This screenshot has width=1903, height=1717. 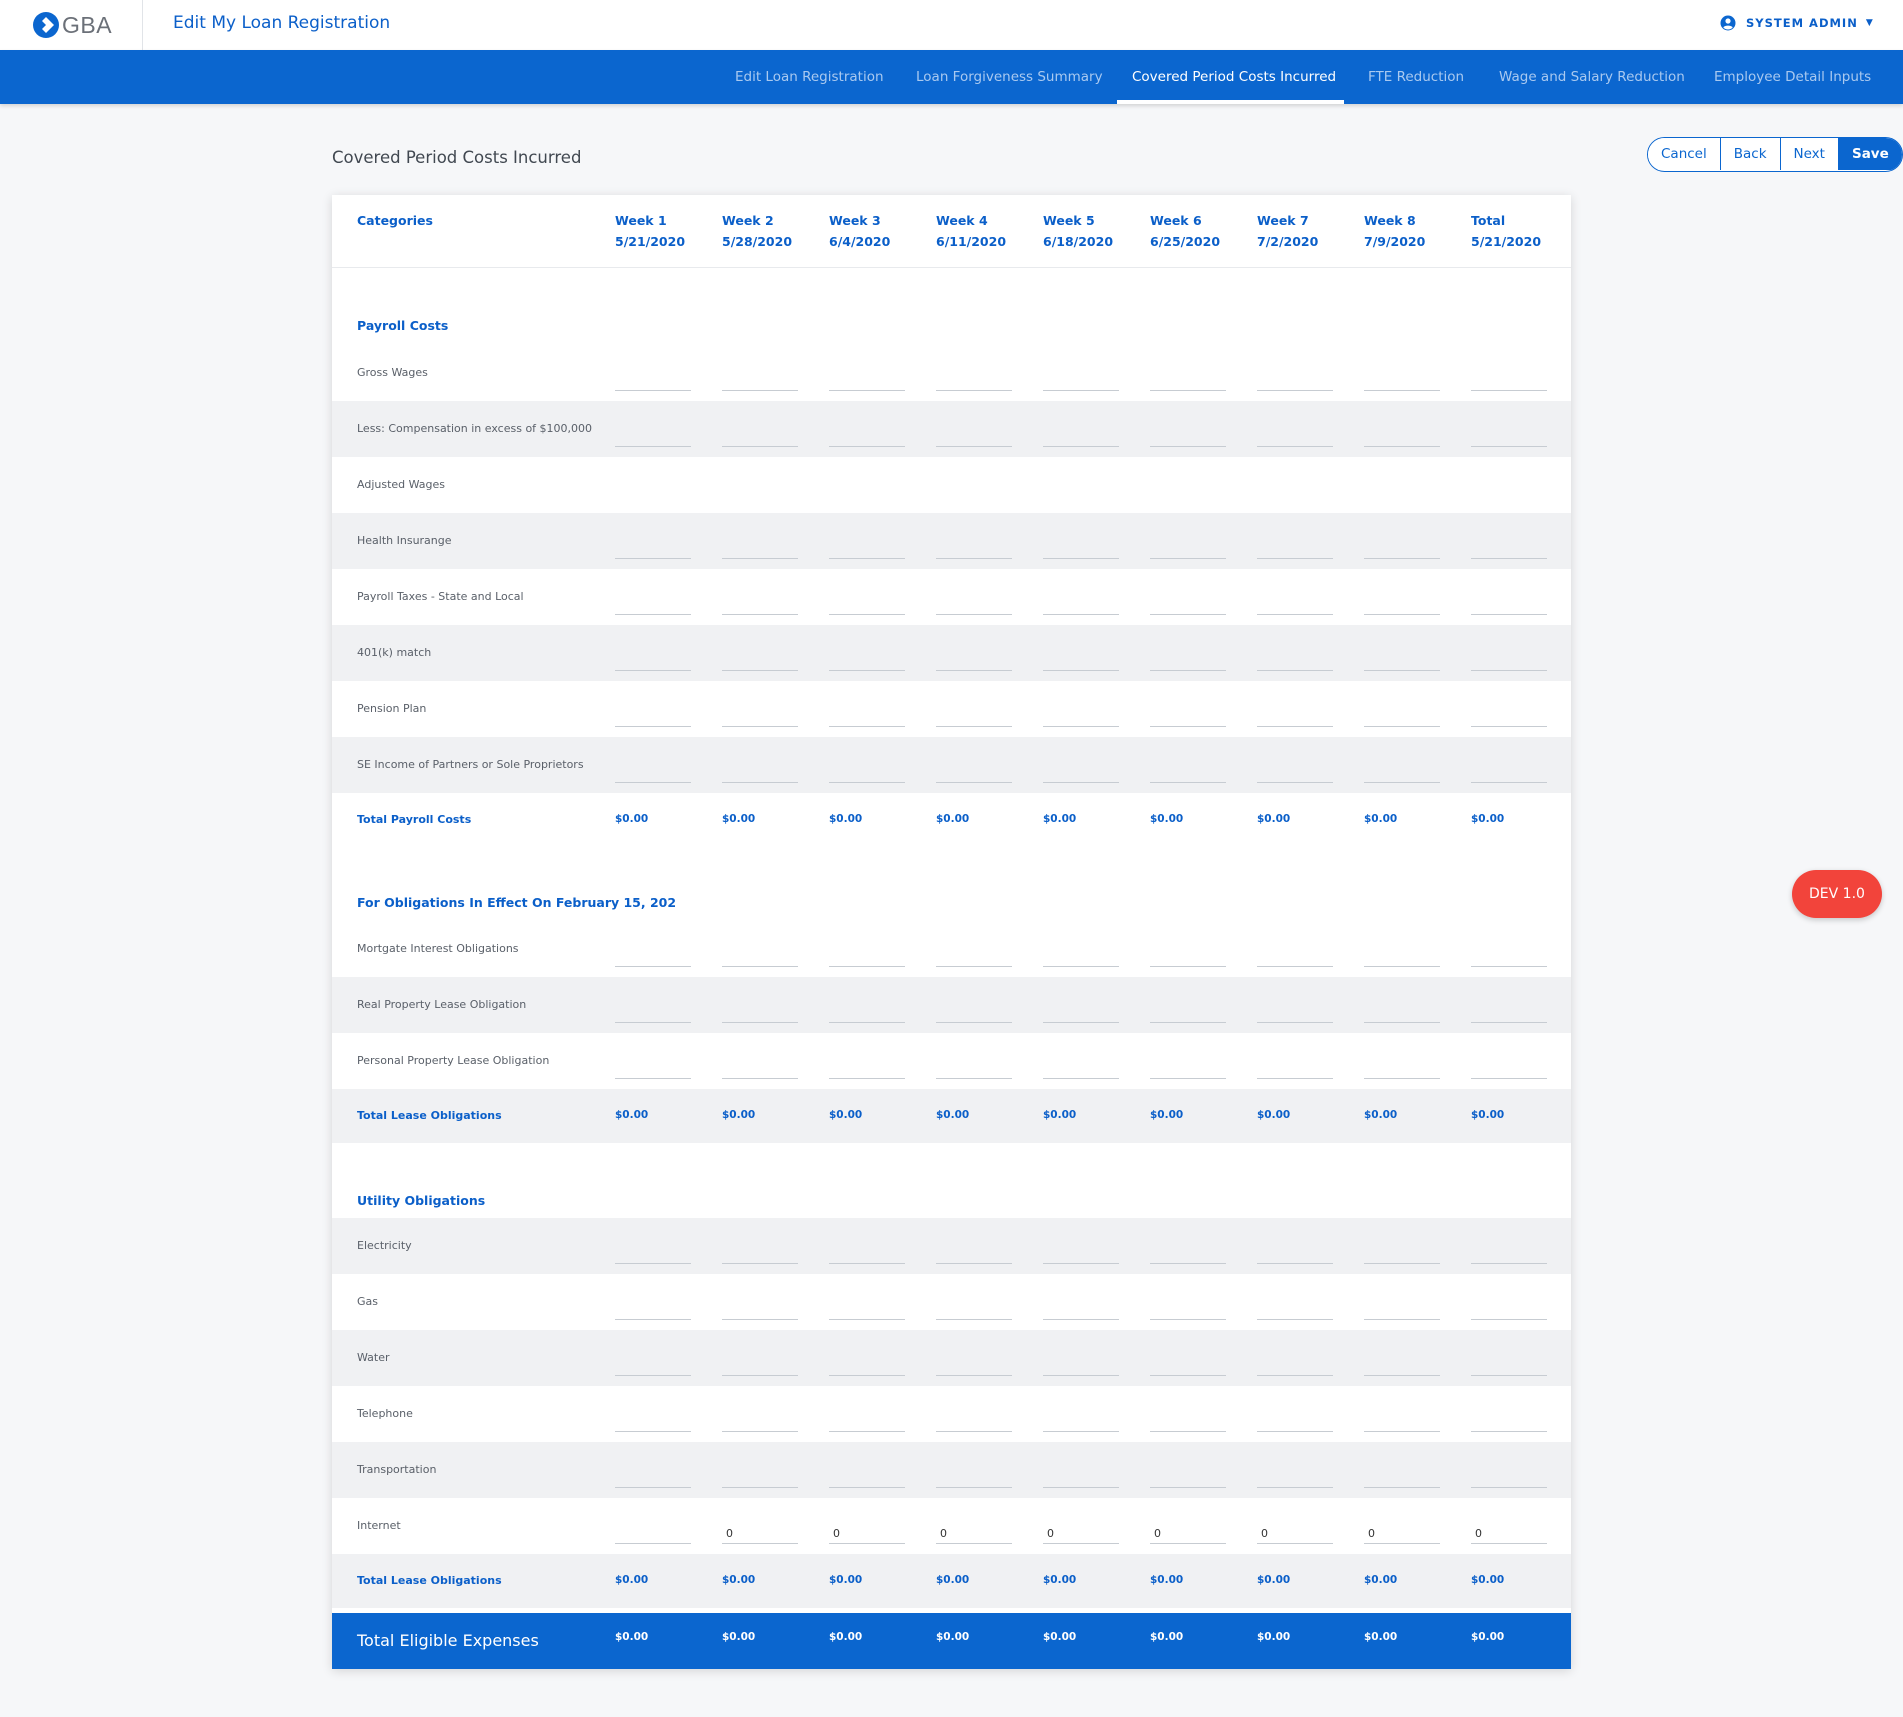 I want to click on 401-k-match-input-col-8, so click(x=1402, y=661).